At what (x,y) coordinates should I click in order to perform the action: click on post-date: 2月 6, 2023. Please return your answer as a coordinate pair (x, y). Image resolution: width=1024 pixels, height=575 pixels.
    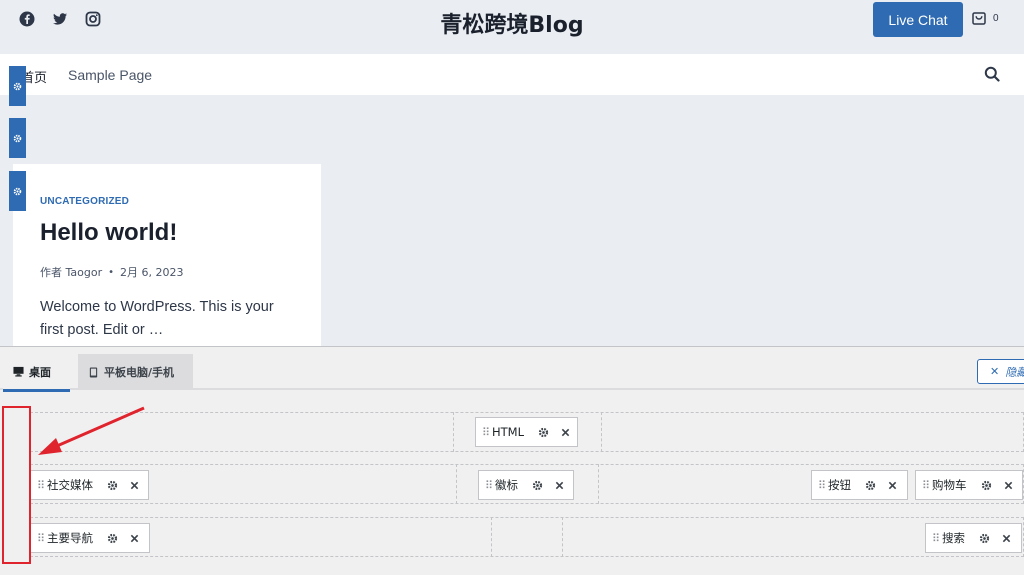
    Looking at the image, I should click on (152, 272).